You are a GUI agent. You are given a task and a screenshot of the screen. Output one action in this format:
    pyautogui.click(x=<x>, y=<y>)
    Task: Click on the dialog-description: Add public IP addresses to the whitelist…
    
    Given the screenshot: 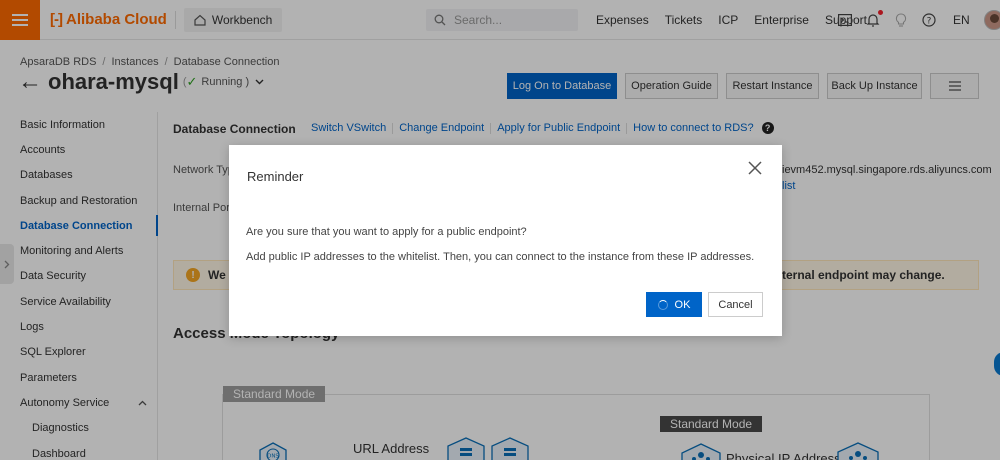 What is the action you would take?
    pyautogui.click(x=500, y=257)
    